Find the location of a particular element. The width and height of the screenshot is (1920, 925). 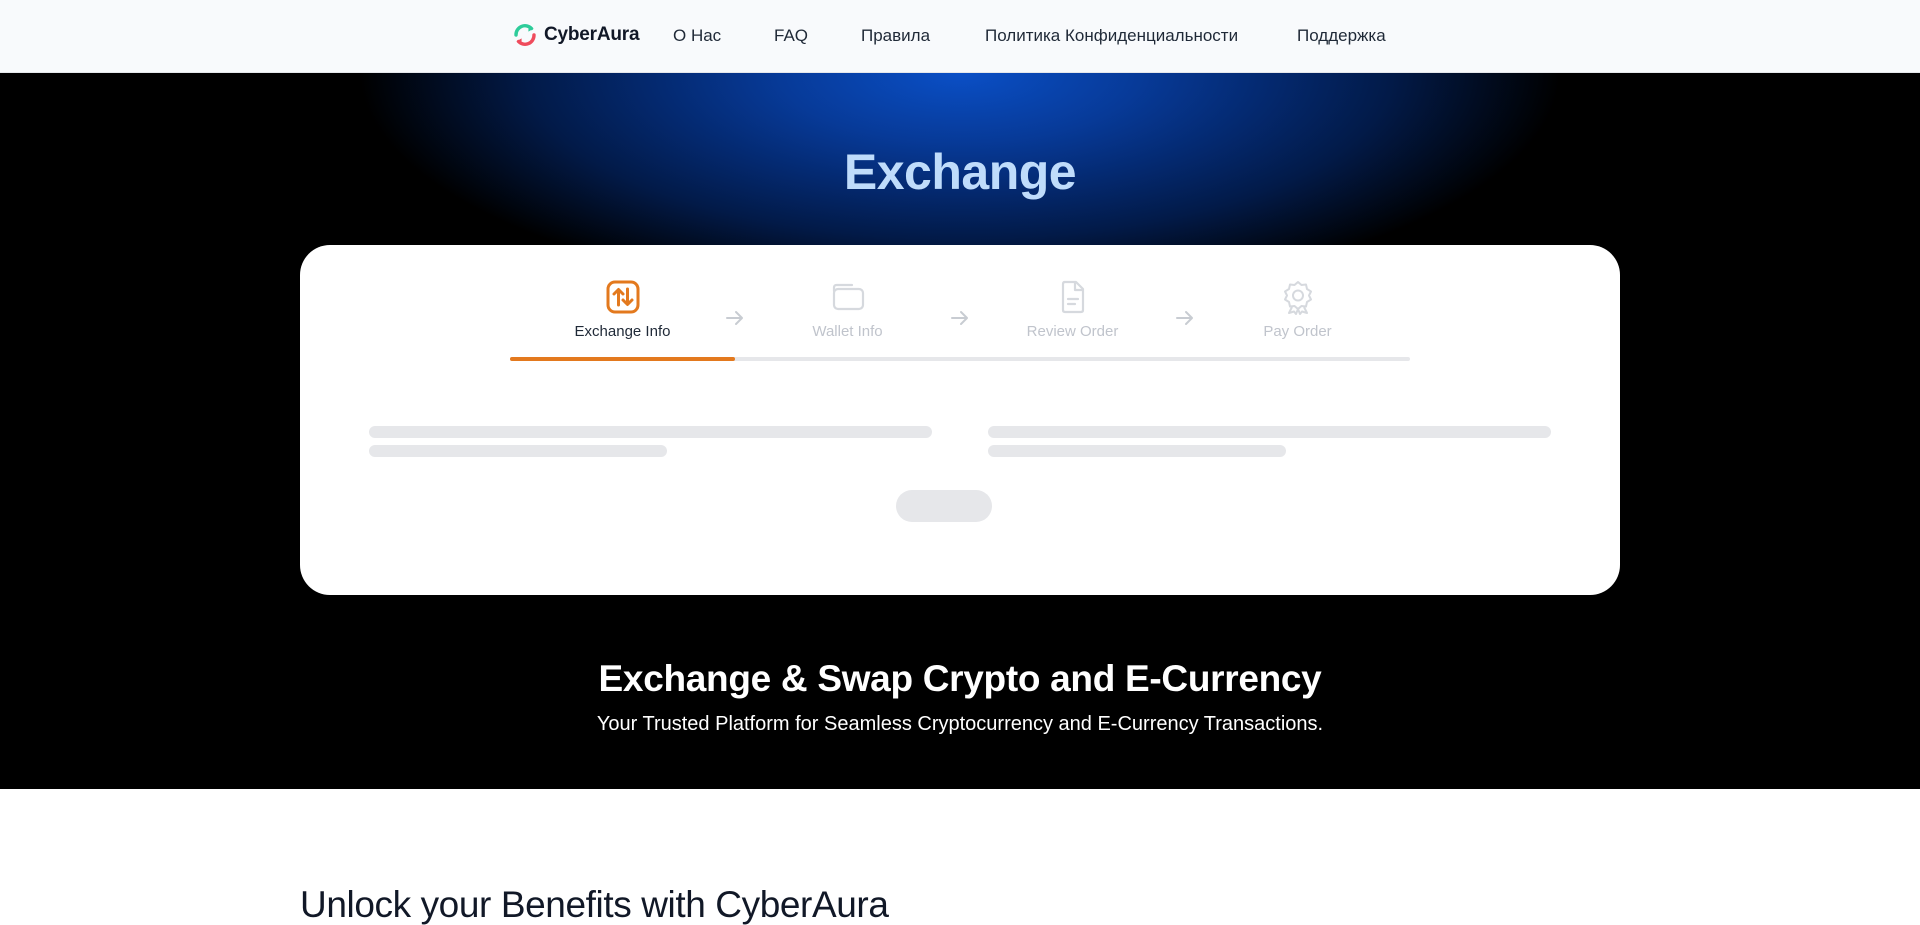

step-label: Review Order is located at coordinates (1072, 331).